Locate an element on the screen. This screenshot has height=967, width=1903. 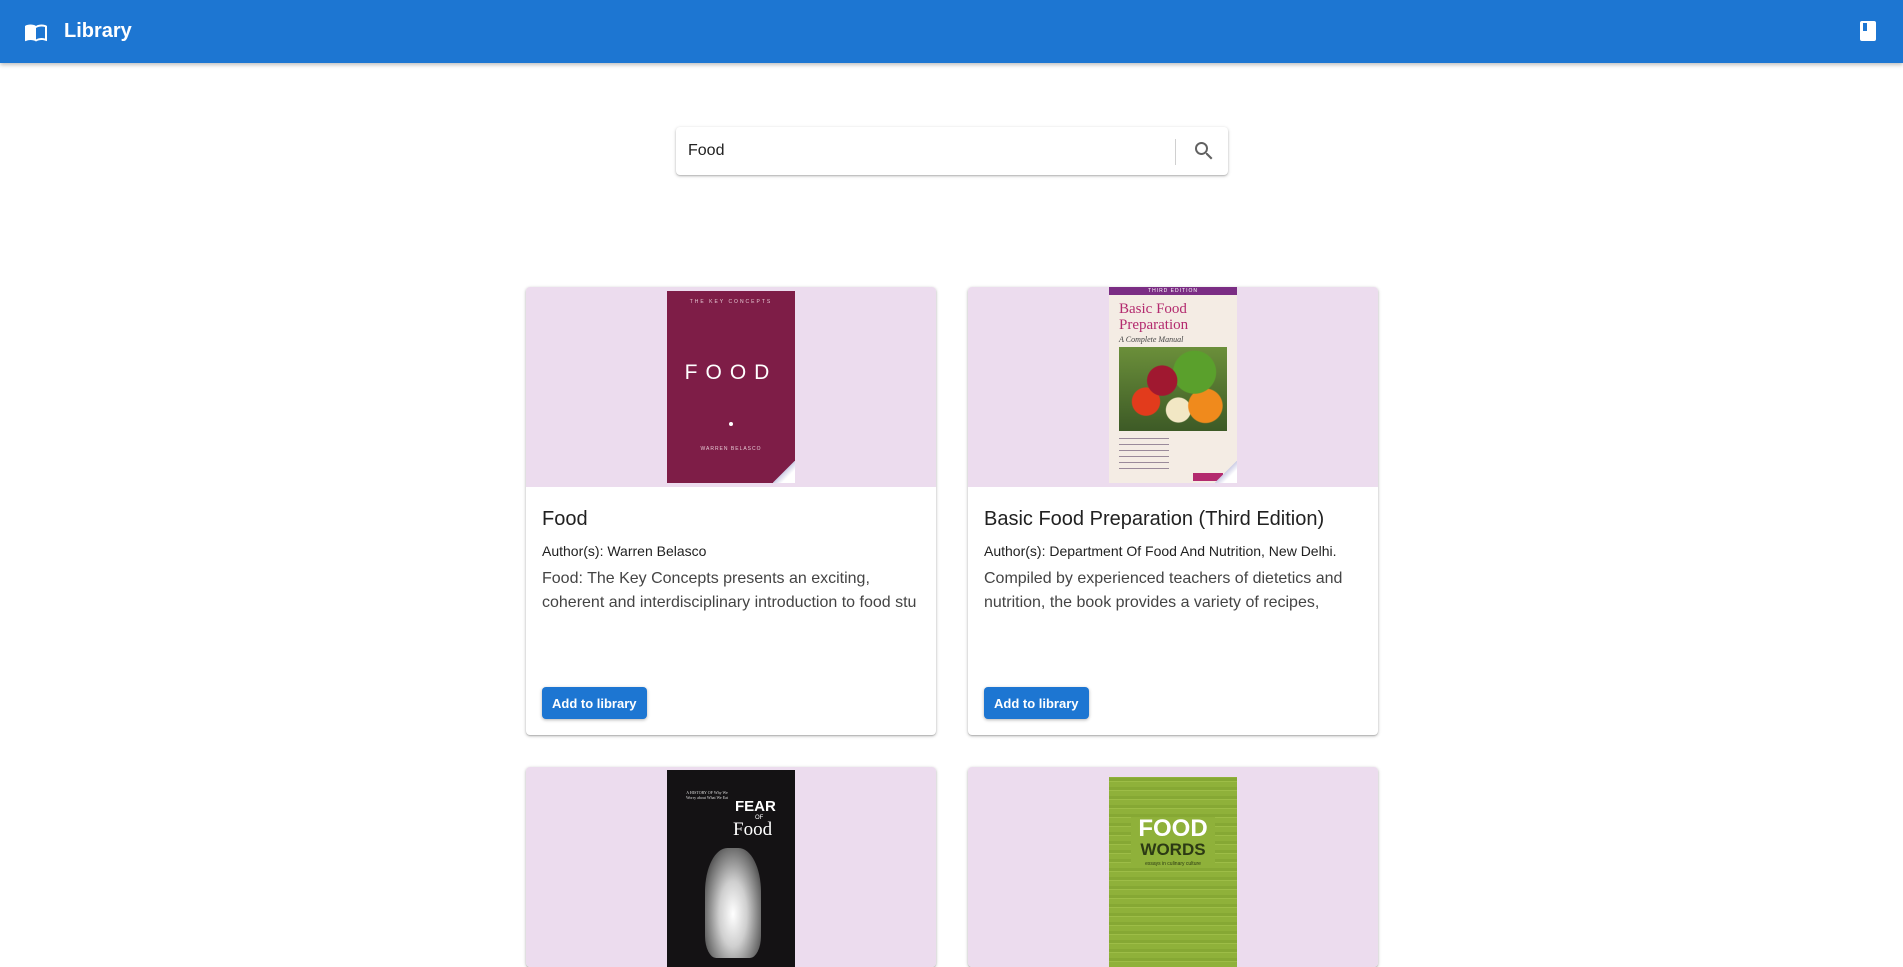
search-icon is located at coordinates (1204, 151).